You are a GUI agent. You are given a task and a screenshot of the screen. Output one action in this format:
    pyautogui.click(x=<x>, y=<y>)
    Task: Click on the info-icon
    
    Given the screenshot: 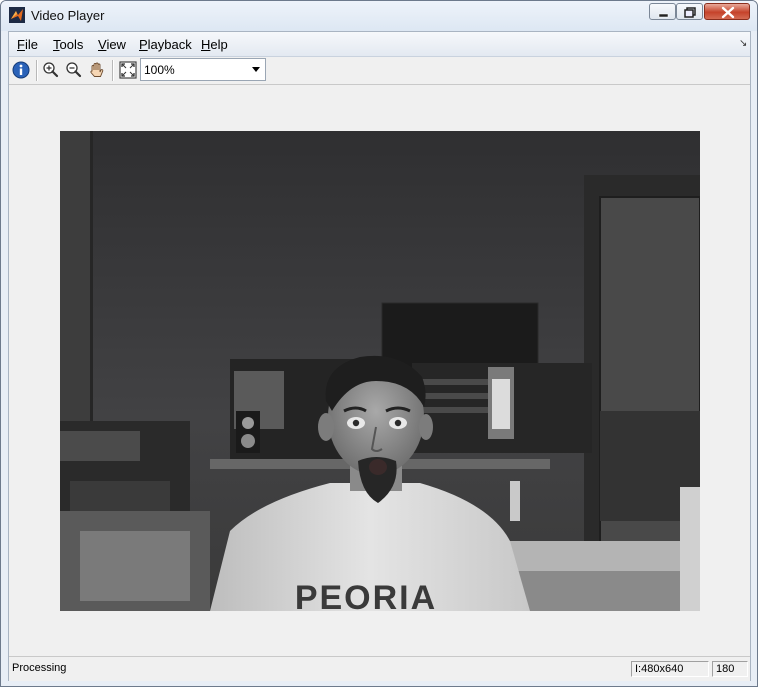 What is the action you would take?
    pyautogui.click(x=21, y=70)
    